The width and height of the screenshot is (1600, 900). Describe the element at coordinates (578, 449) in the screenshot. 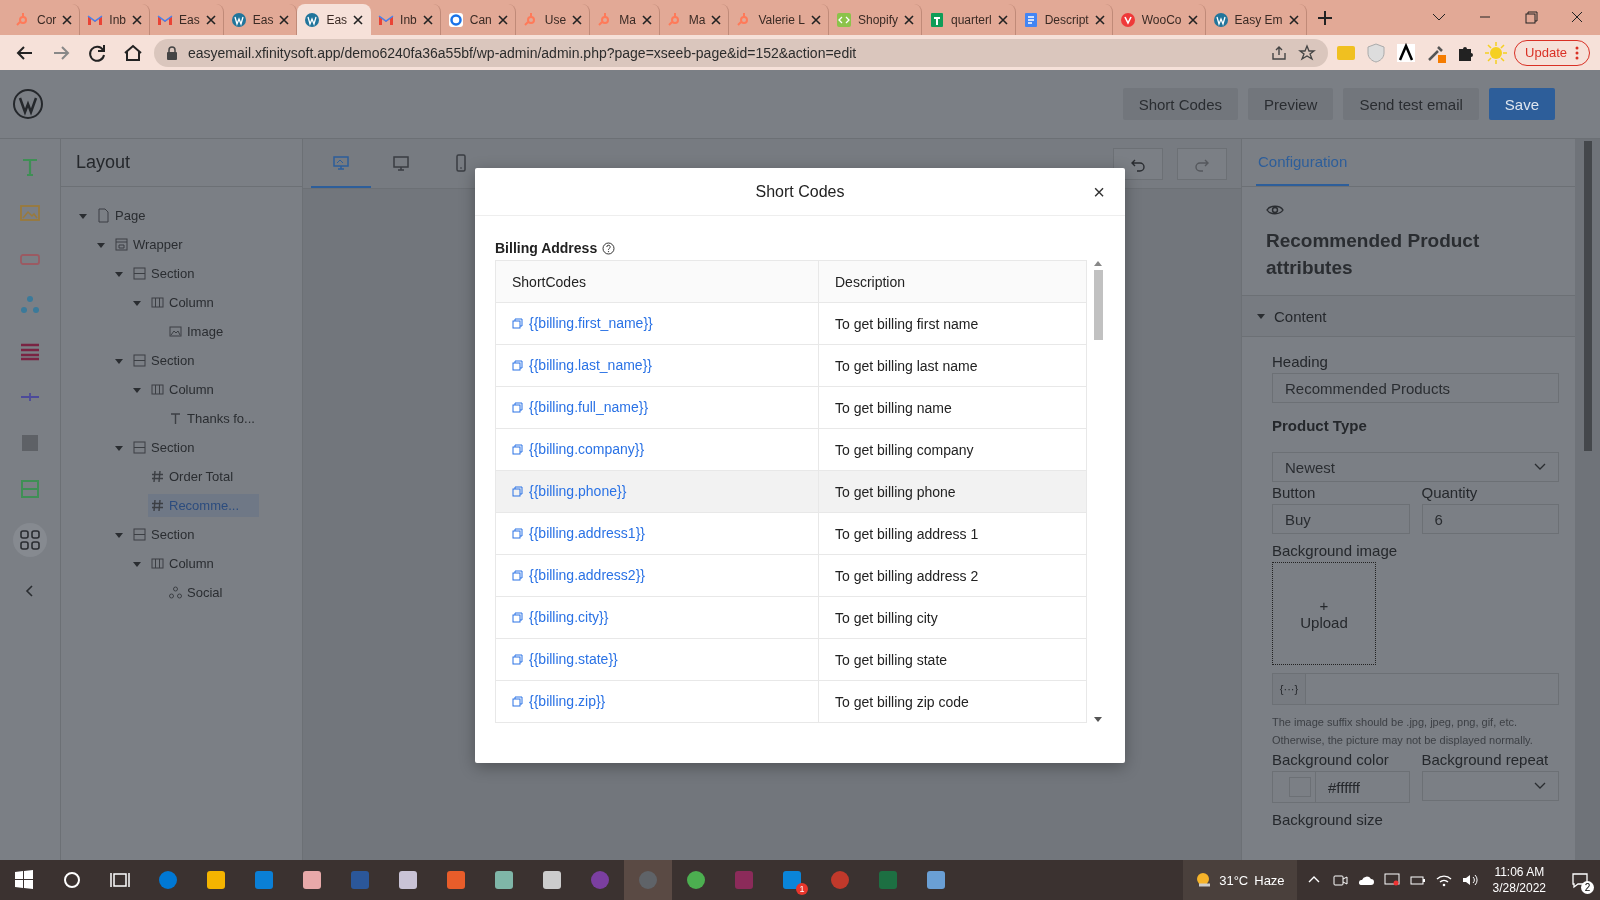

I see `shortcode-link: {{billing.company}}` at that location.